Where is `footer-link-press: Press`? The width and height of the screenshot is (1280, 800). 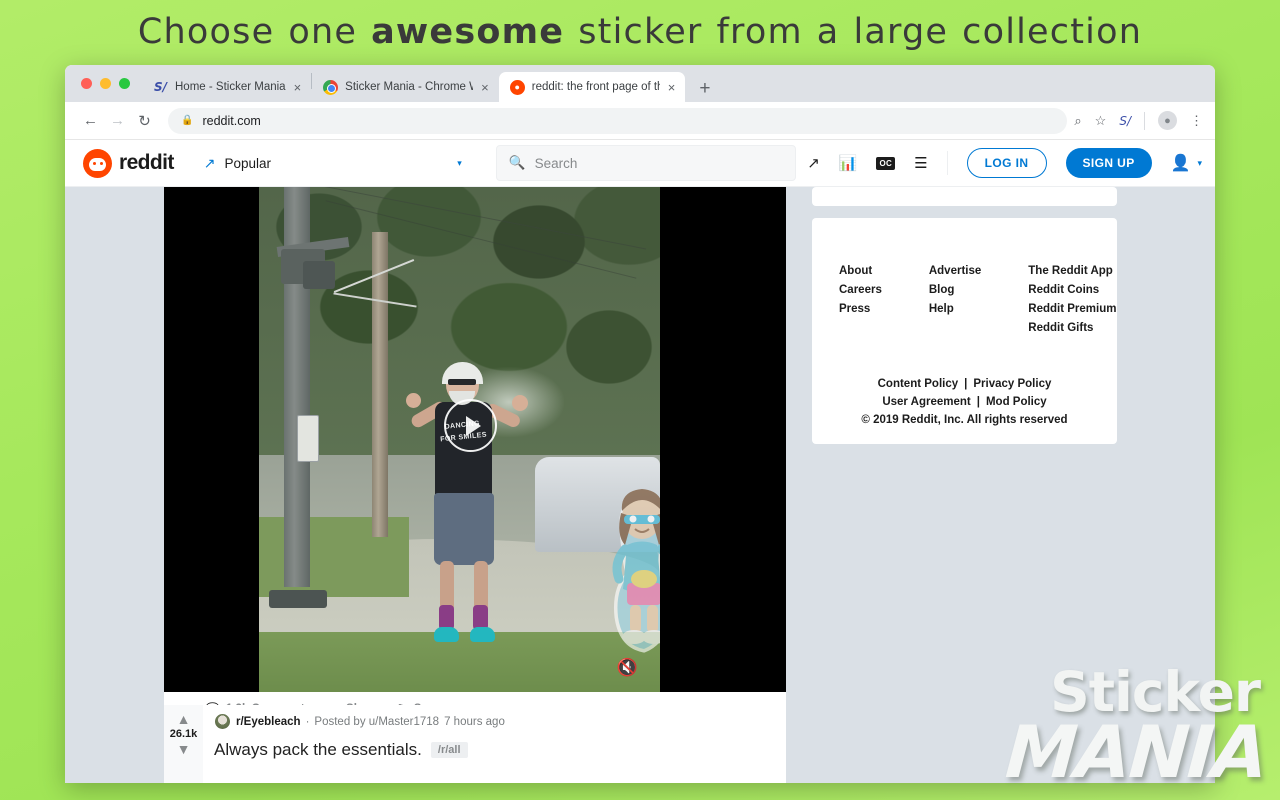
footer-link-press: Press is located at coordinates (860, 309).